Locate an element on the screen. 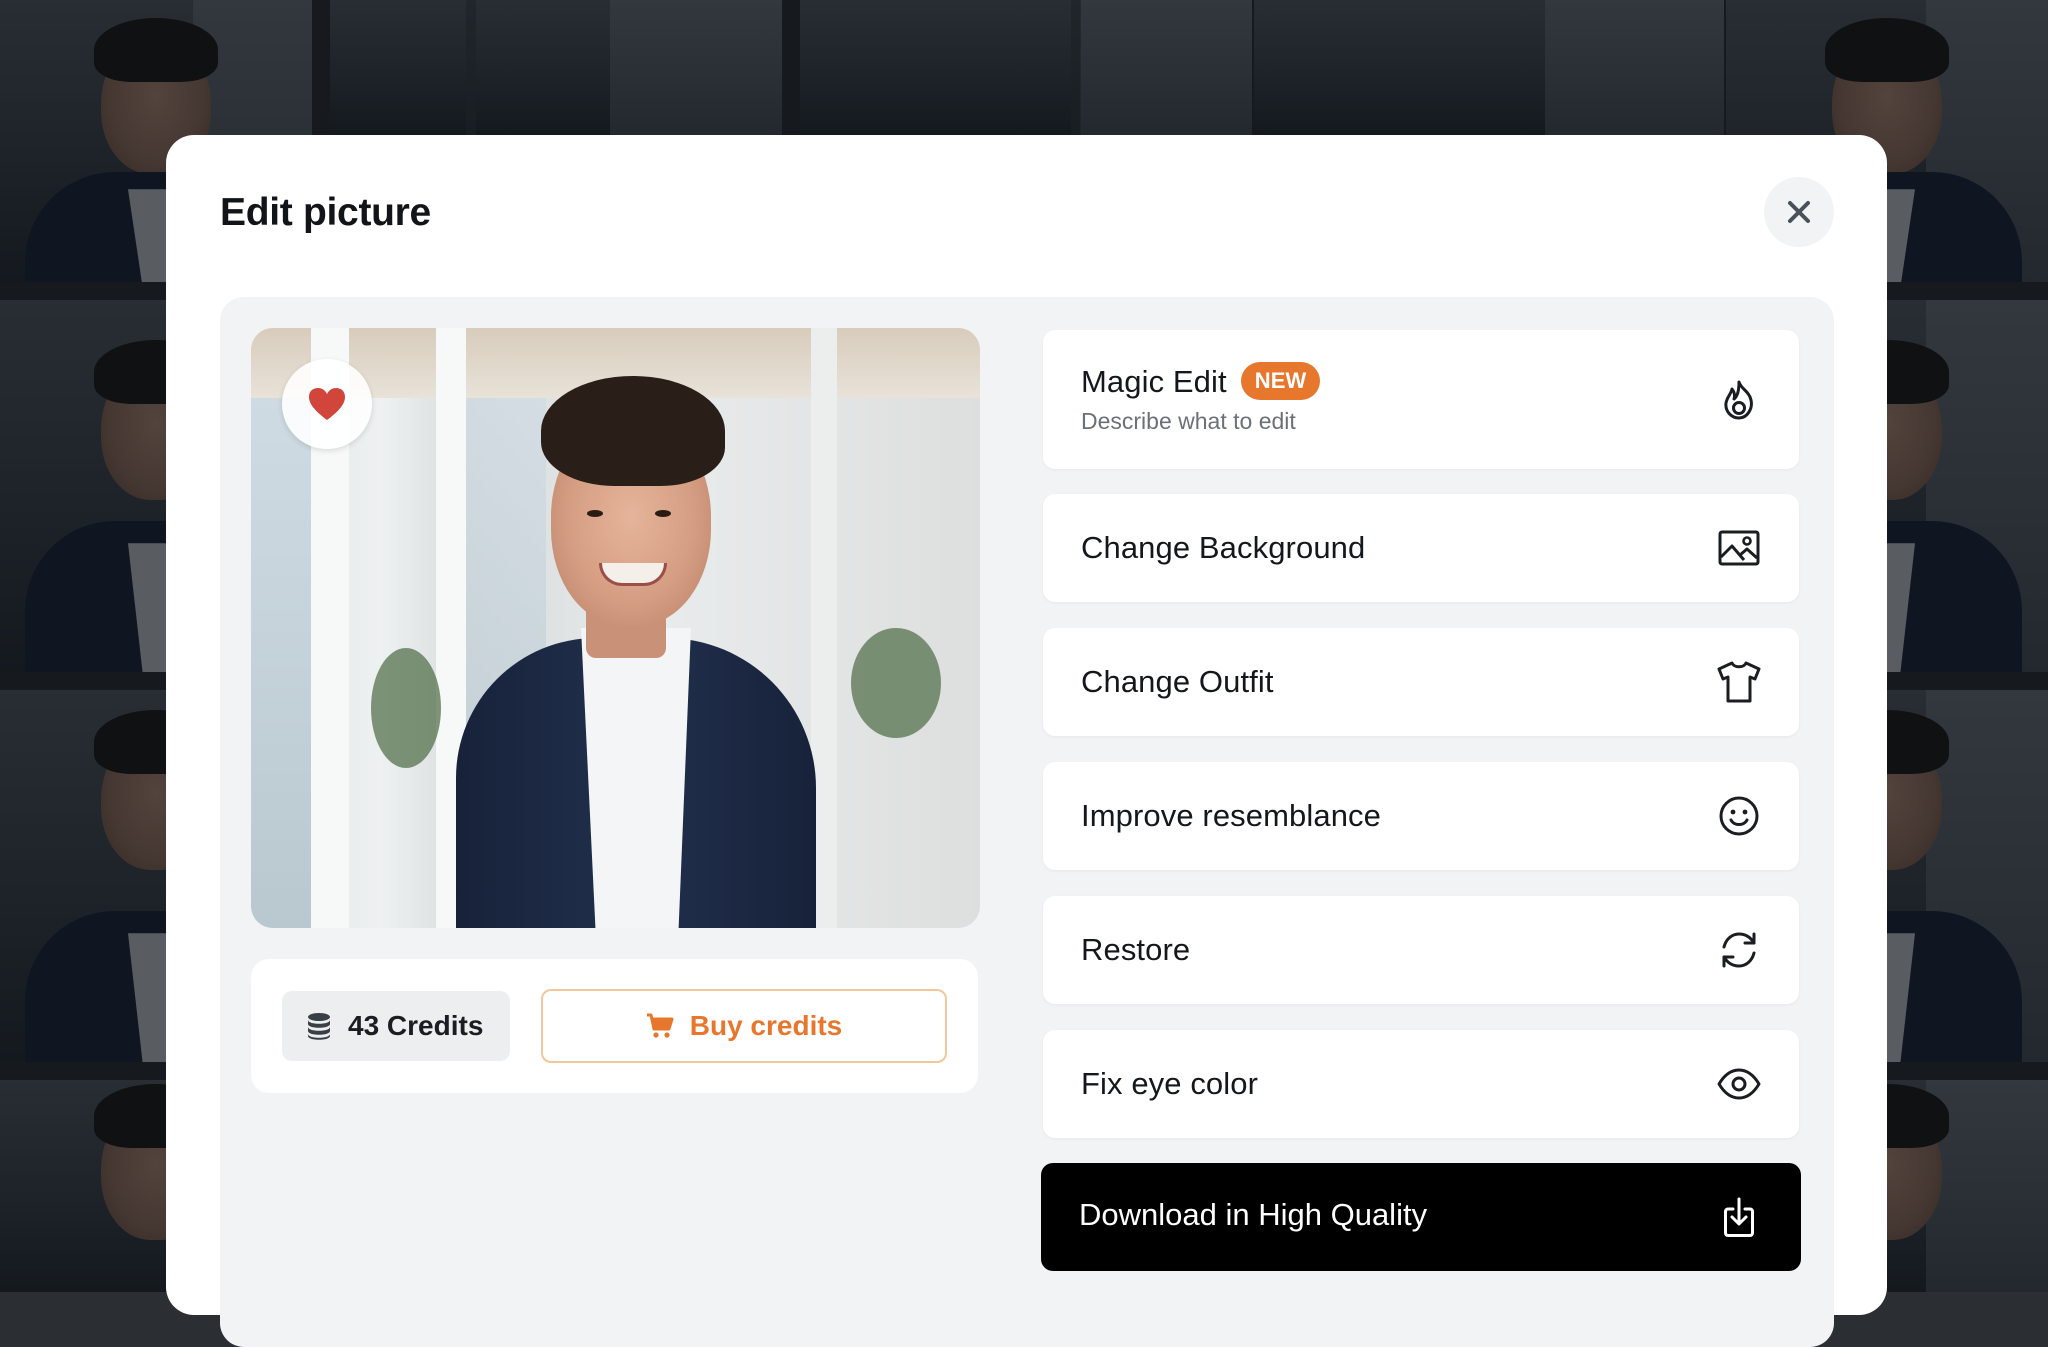 The image size is (2048, 1347). option-fix-eye-color: Fix eye color is located at coordinates (1421, 1084).